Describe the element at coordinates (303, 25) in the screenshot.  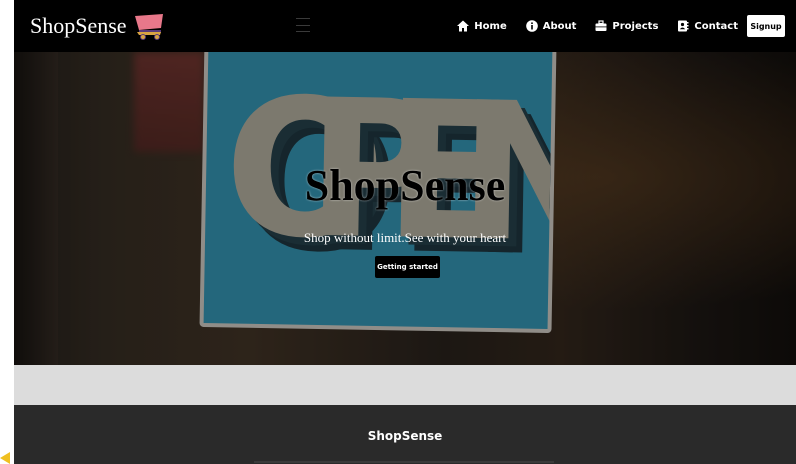
I see `menu-toggle-icon` at that location.